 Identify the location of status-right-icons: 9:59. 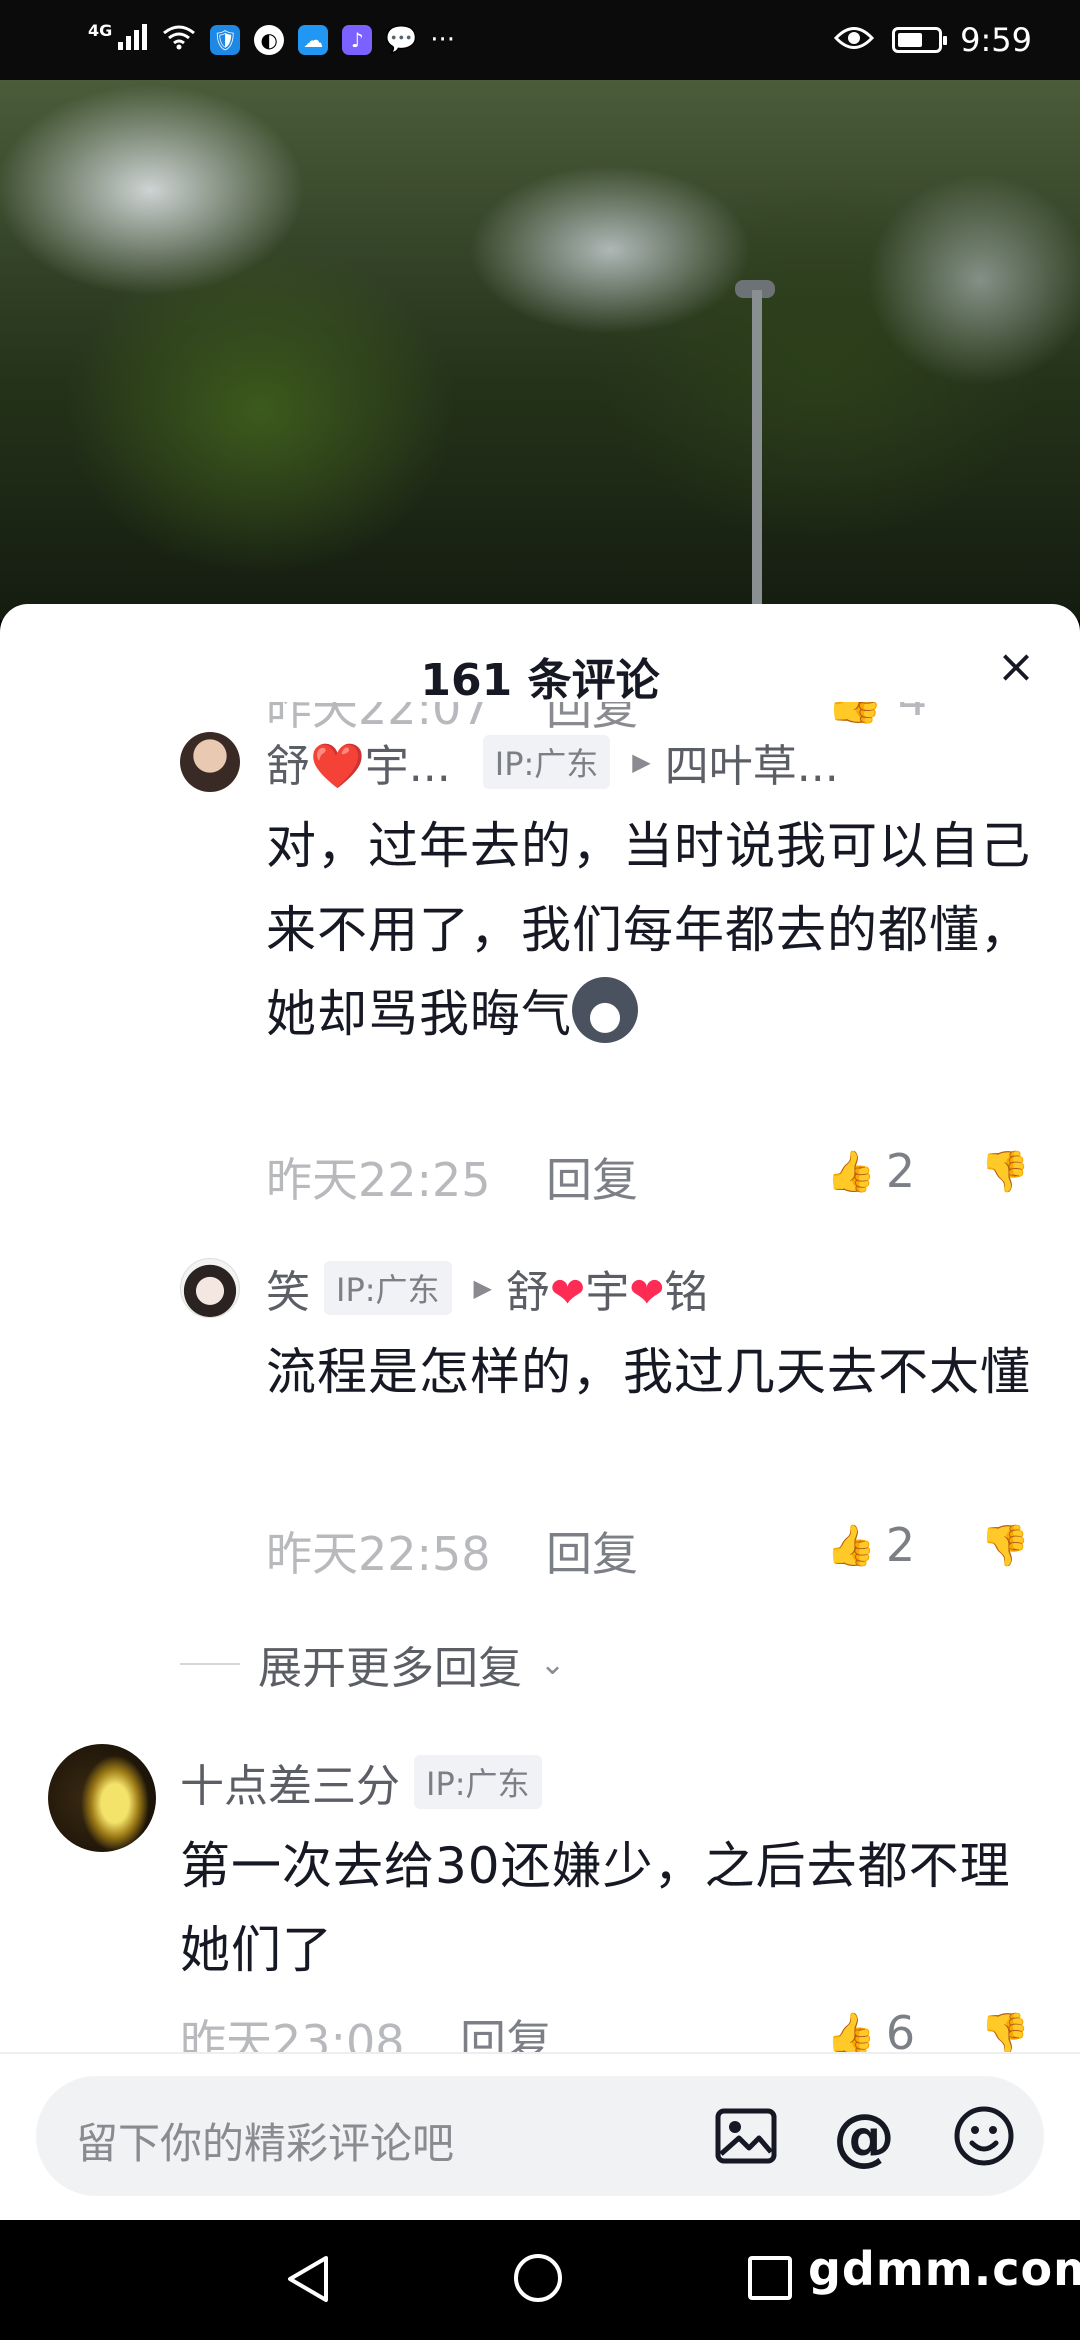
(933, 40).